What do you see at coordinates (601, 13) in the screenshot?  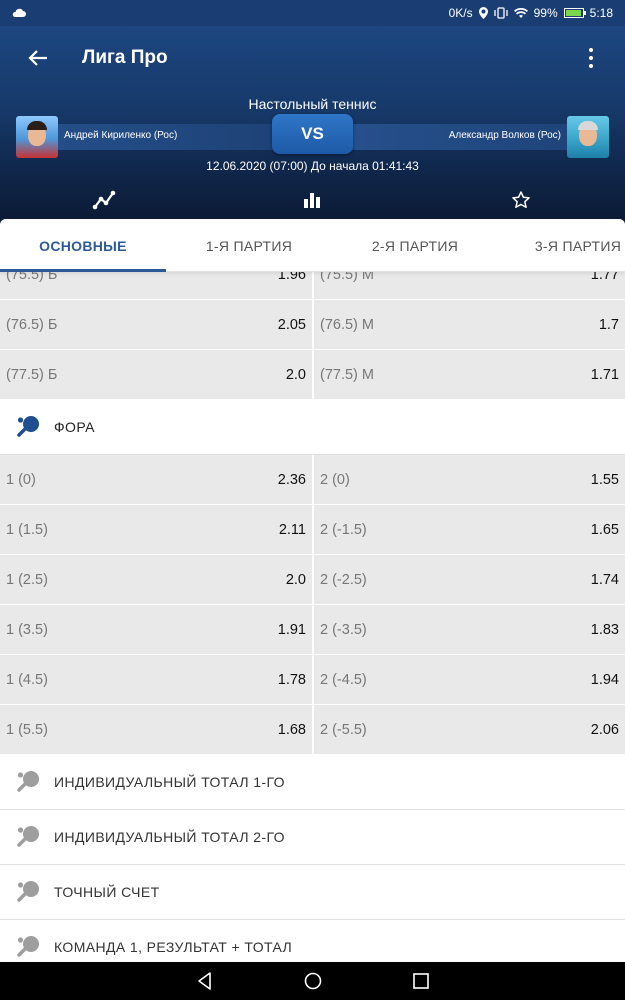 I see `clock: 5:18` at bounding box center [601, 13].